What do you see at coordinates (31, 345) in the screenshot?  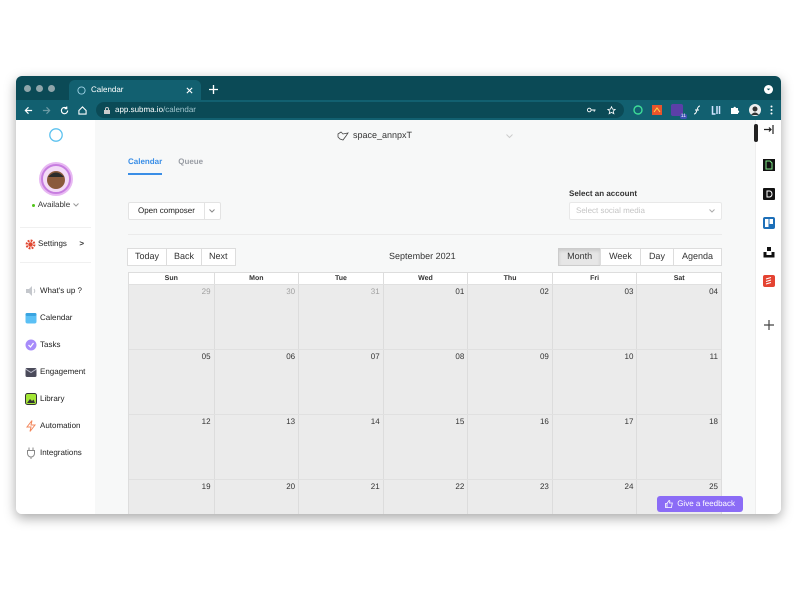 I see `check-circle-icon` at bounding box center [31, 345].